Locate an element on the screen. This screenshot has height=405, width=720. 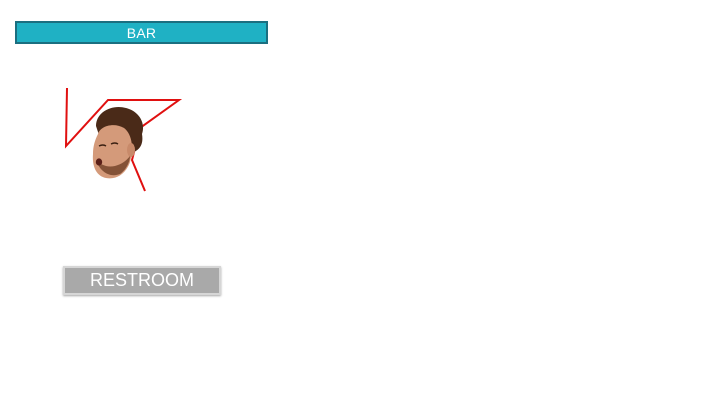
restroom-location-label: RESTROOM is located at coordinates (142, 280).